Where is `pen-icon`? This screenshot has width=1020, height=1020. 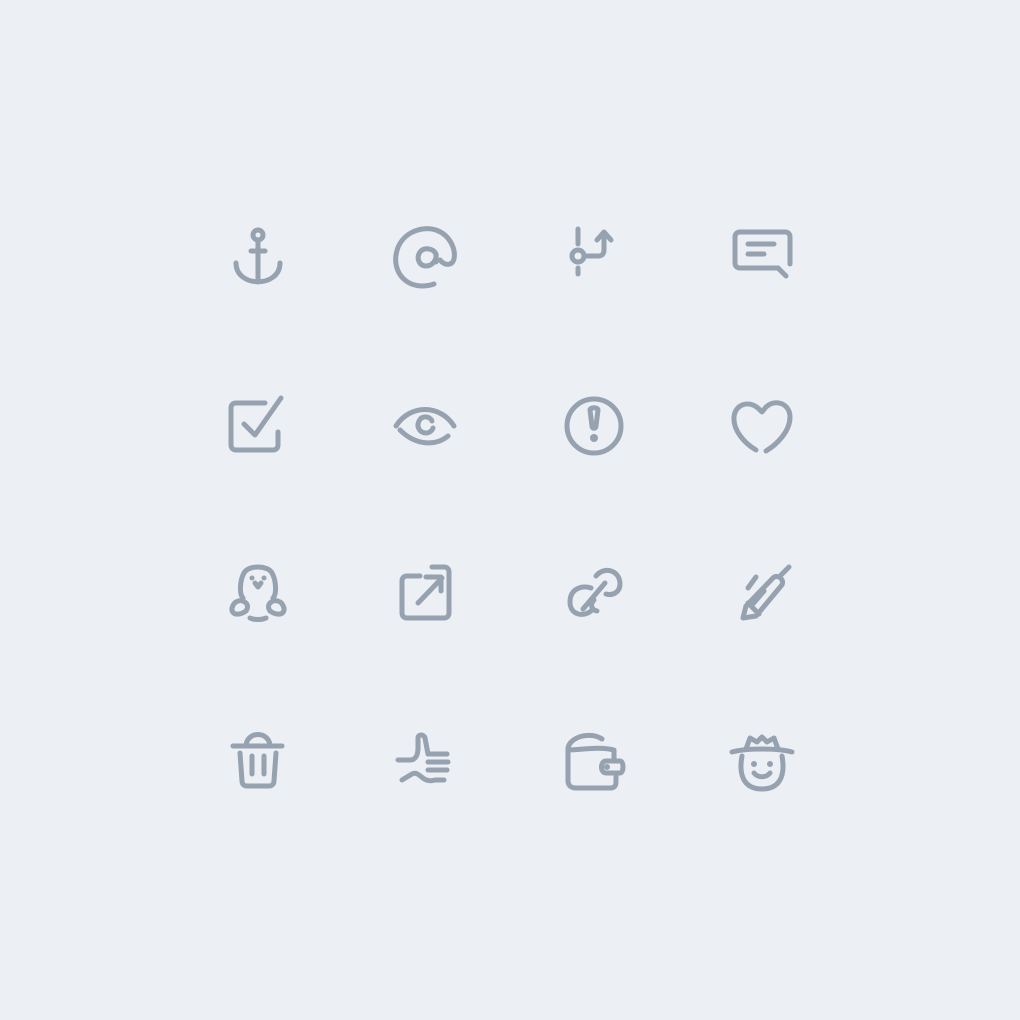 pen-icon is located at coordinates (766, 592).